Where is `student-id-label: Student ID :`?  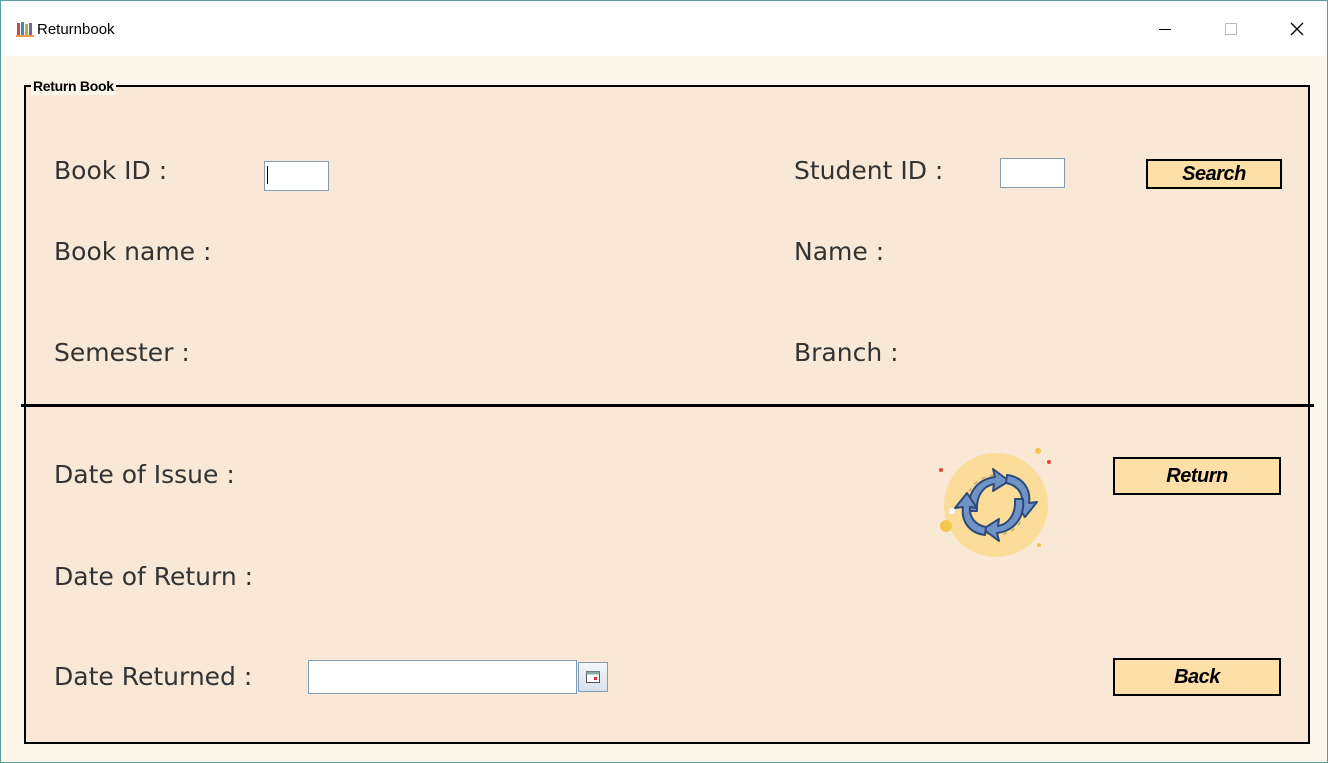 student-id-label: Student ID : is located at coordinates (869, 170).